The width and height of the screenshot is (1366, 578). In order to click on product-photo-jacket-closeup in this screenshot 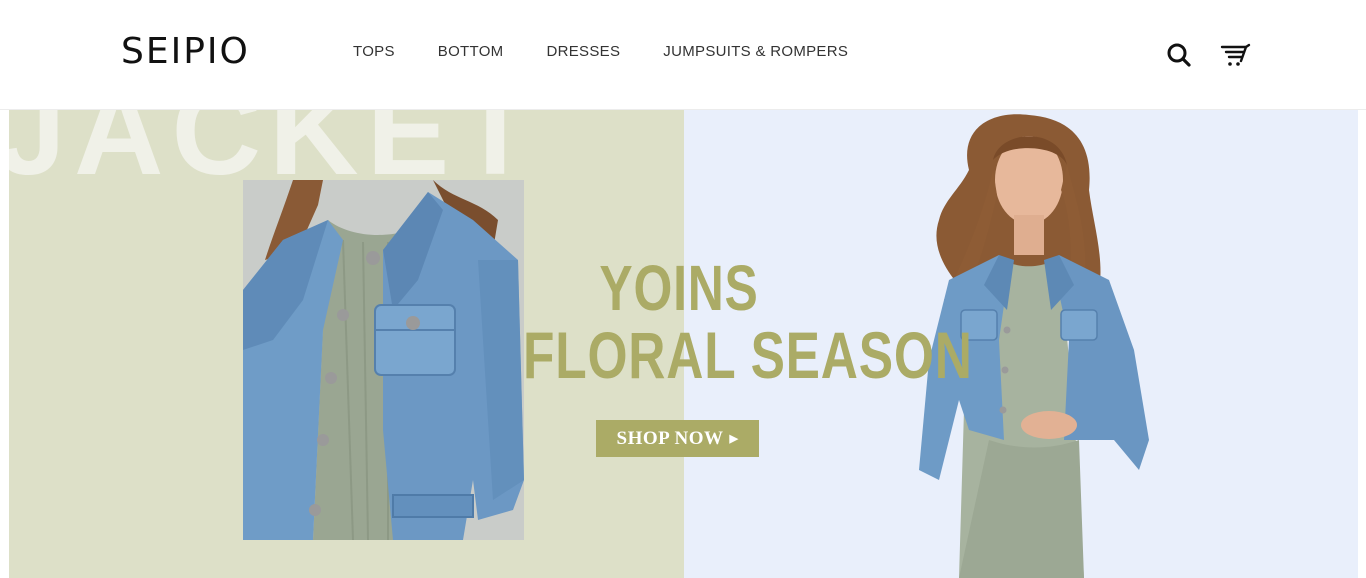, I will do `click(383, 360)`.